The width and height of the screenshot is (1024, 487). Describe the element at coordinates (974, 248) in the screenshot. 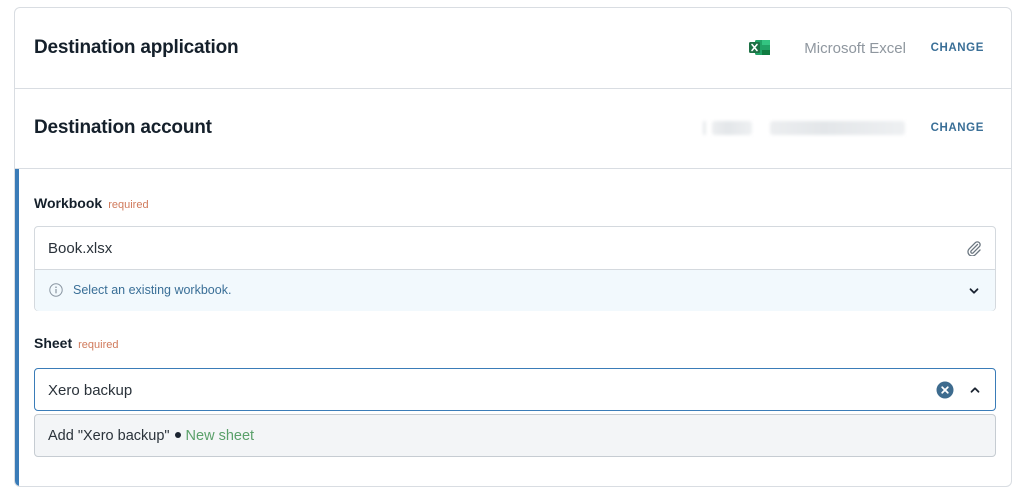

I see `paperclip-icon` at that location.